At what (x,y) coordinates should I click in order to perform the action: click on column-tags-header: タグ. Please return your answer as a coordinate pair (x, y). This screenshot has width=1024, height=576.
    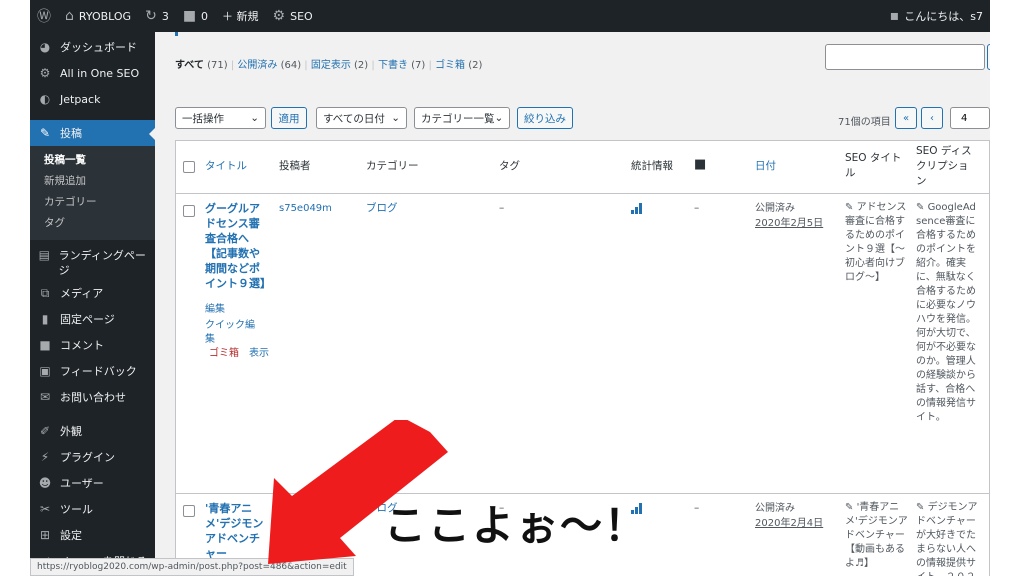
    Looking at the image, I should click on (509, 166).